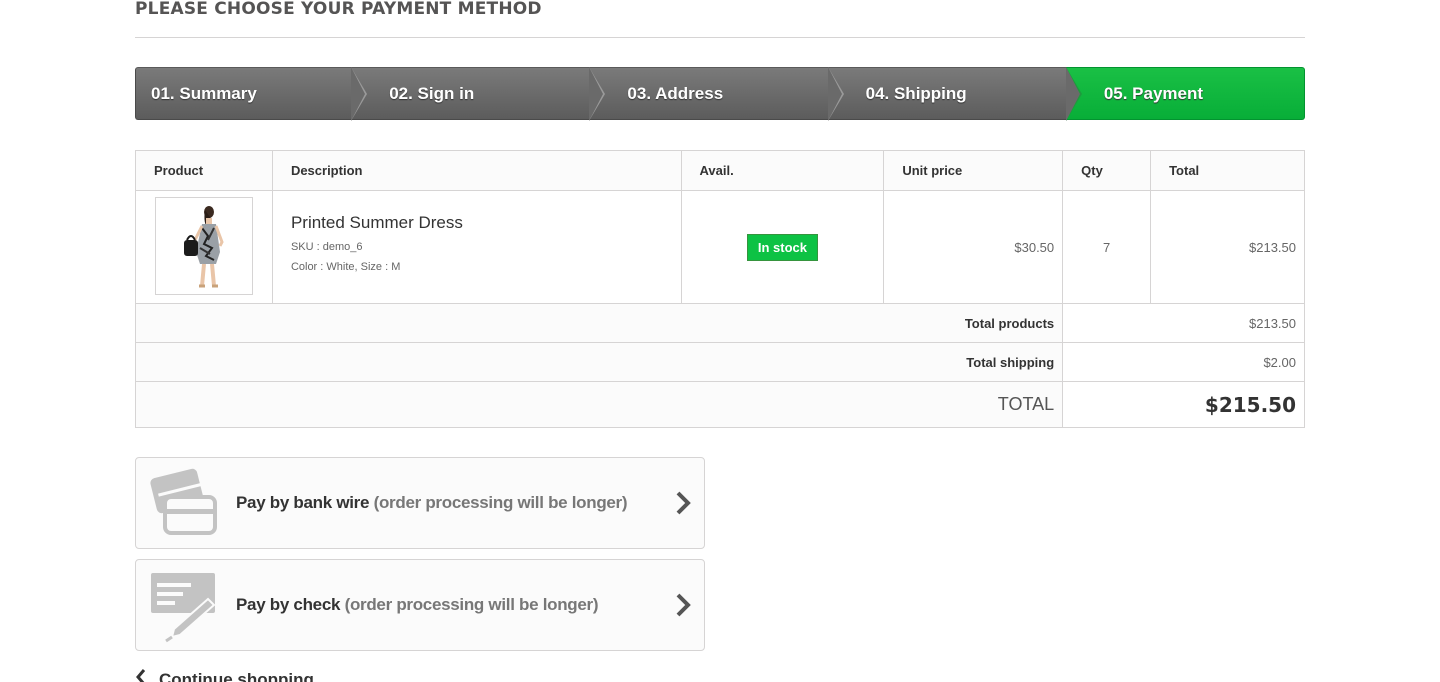 The height and width of the screenshot is (682, 1440). Describe the element at coordinates (599, 362) in the screenshot. I see `total-shipping-label: Total shipping` at that location.